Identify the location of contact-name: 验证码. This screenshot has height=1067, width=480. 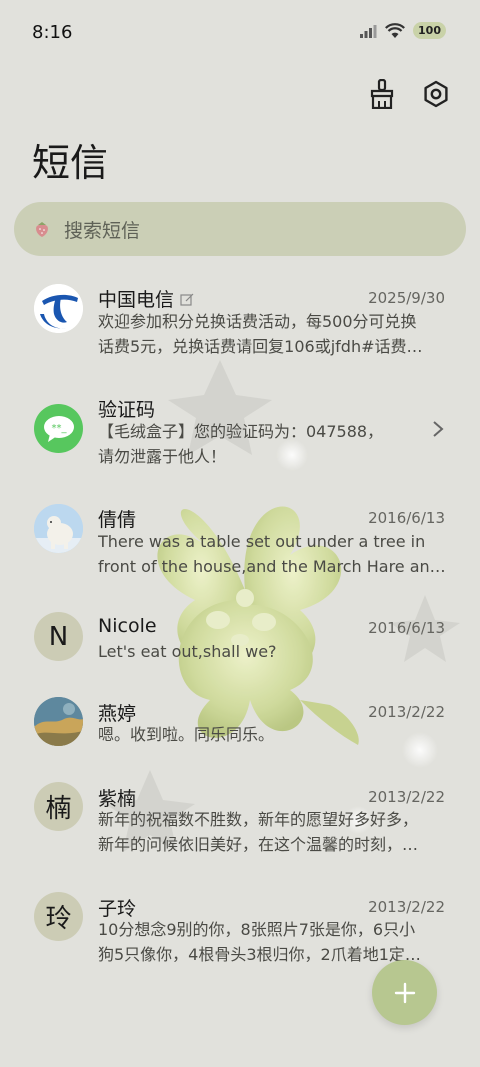
(127, 410).